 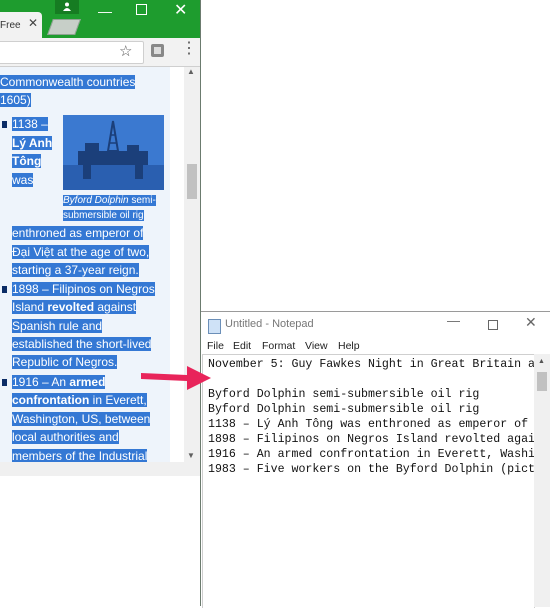 What do you see at coordinates (15, 100) in the screenshot?
I see `article-line: 1605)` at bounding box center [15, 100].